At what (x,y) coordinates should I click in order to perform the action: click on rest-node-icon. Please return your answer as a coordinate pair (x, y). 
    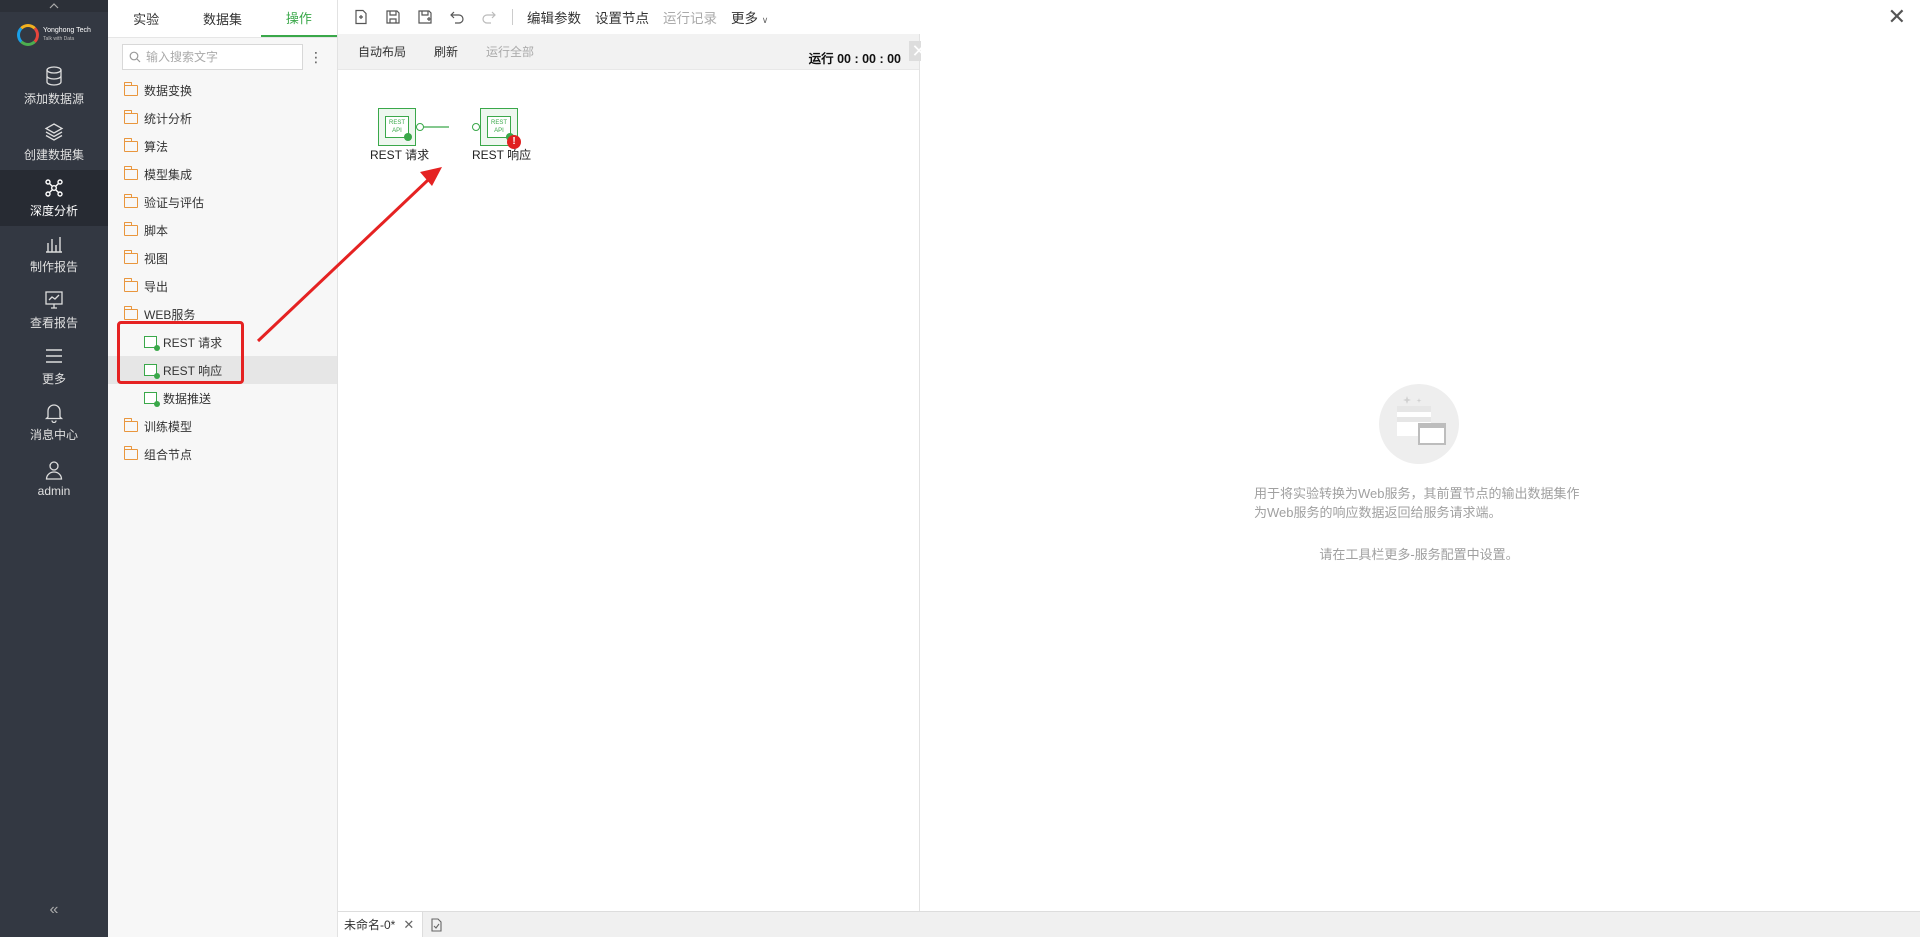
    Looking at the image, I should click on (152, 343).